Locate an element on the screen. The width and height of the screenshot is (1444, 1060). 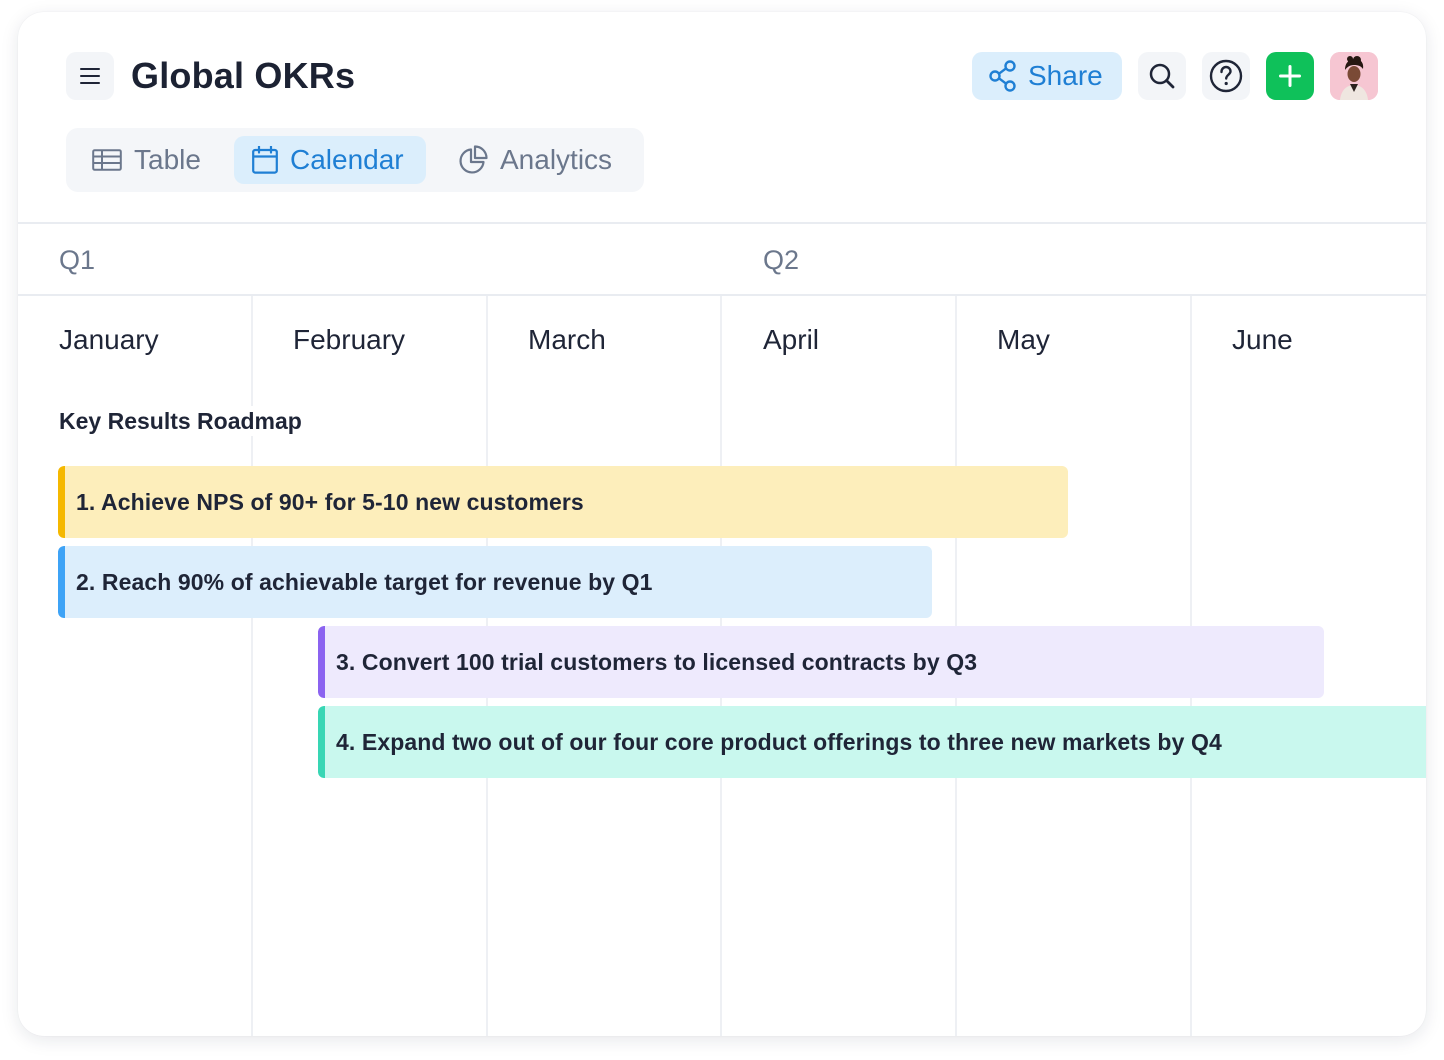
user-avatar is located at coordinates (1354, 76).